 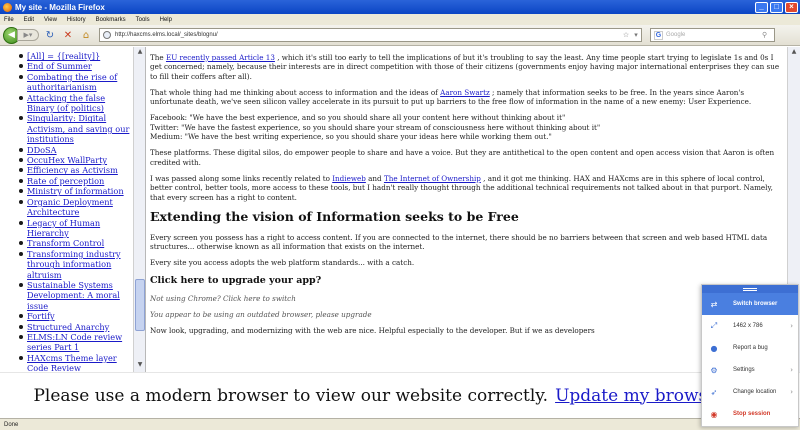 I want to click on sidebar-item: HAXcms Theme layer Code Review, so click(x=68, y=362).